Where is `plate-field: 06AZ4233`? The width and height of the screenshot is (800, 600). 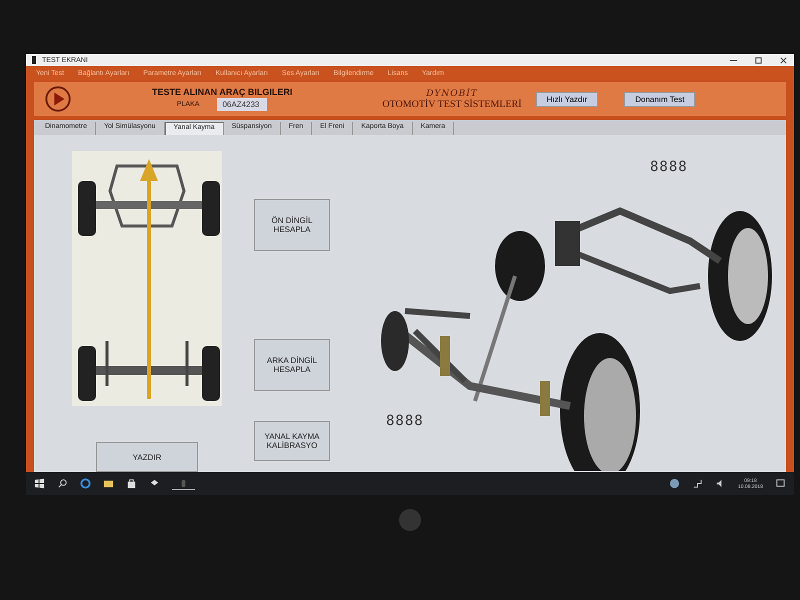
plate-field: 06AZ4233 is located at coordinates (242, 105).